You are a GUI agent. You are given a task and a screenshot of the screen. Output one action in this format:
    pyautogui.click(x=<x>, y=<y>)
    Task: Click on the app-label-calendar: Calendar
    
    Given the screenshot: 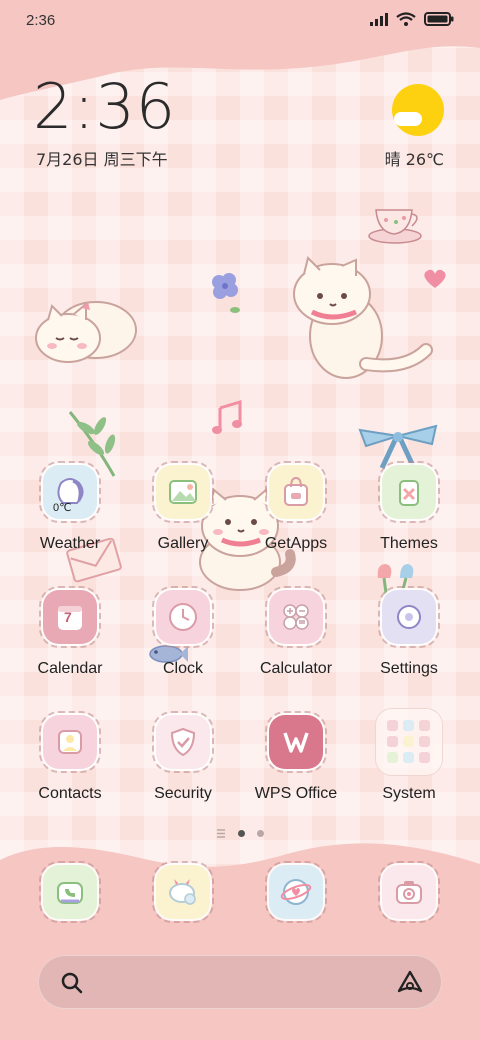 What is the action you would take?
    pyautogui.click(x=70, y=668)
    